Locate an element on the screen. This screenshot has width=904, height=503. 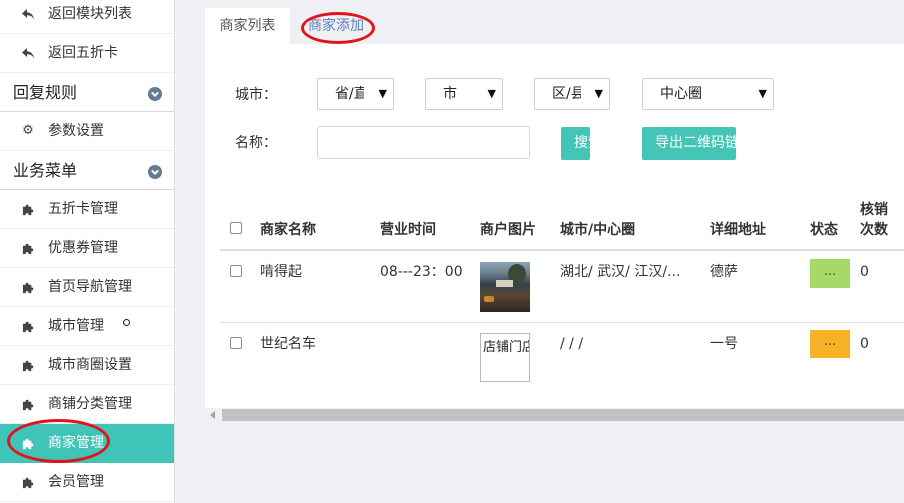
city-select-value: 市 is located at coordinates (450, 94).